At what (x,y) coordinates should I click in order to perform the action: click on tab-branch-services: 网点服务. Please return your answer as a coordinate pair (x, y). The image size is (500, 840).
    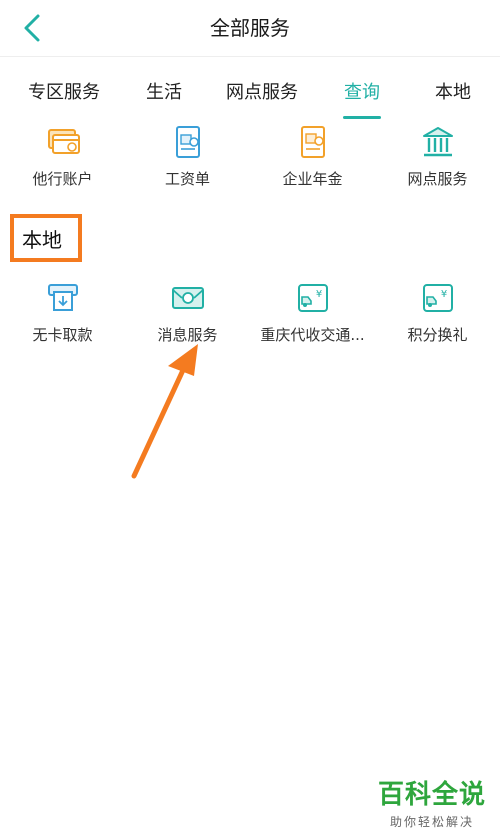
    Looking at the image, I should click on (262, 91).